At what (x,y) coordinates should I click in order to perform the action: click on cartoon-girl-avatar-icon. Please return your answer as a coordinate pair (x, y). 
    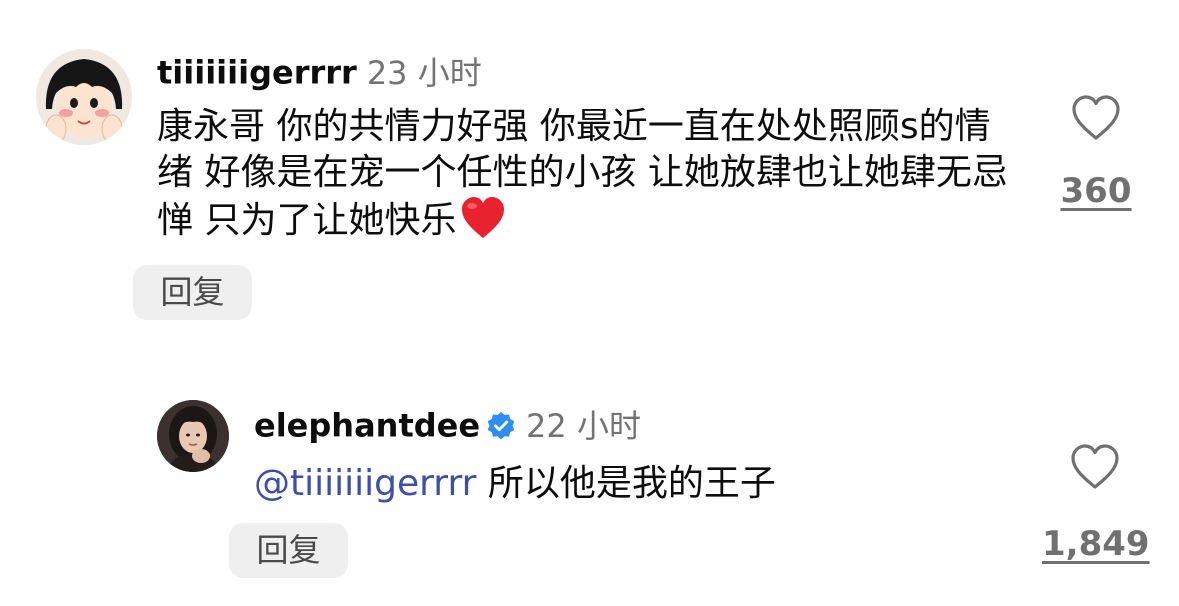
    Looking at the image, I should click on (84, 97).